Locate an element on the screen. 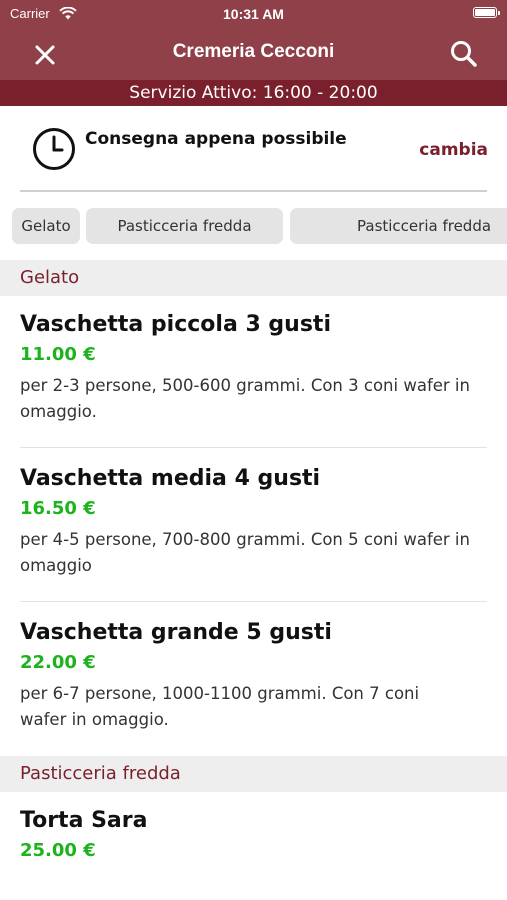 This screenshot has height=900, width=507. tab-pasticceria-fredda-2: Pasticceria fredda is located at coordinates (398, 226).